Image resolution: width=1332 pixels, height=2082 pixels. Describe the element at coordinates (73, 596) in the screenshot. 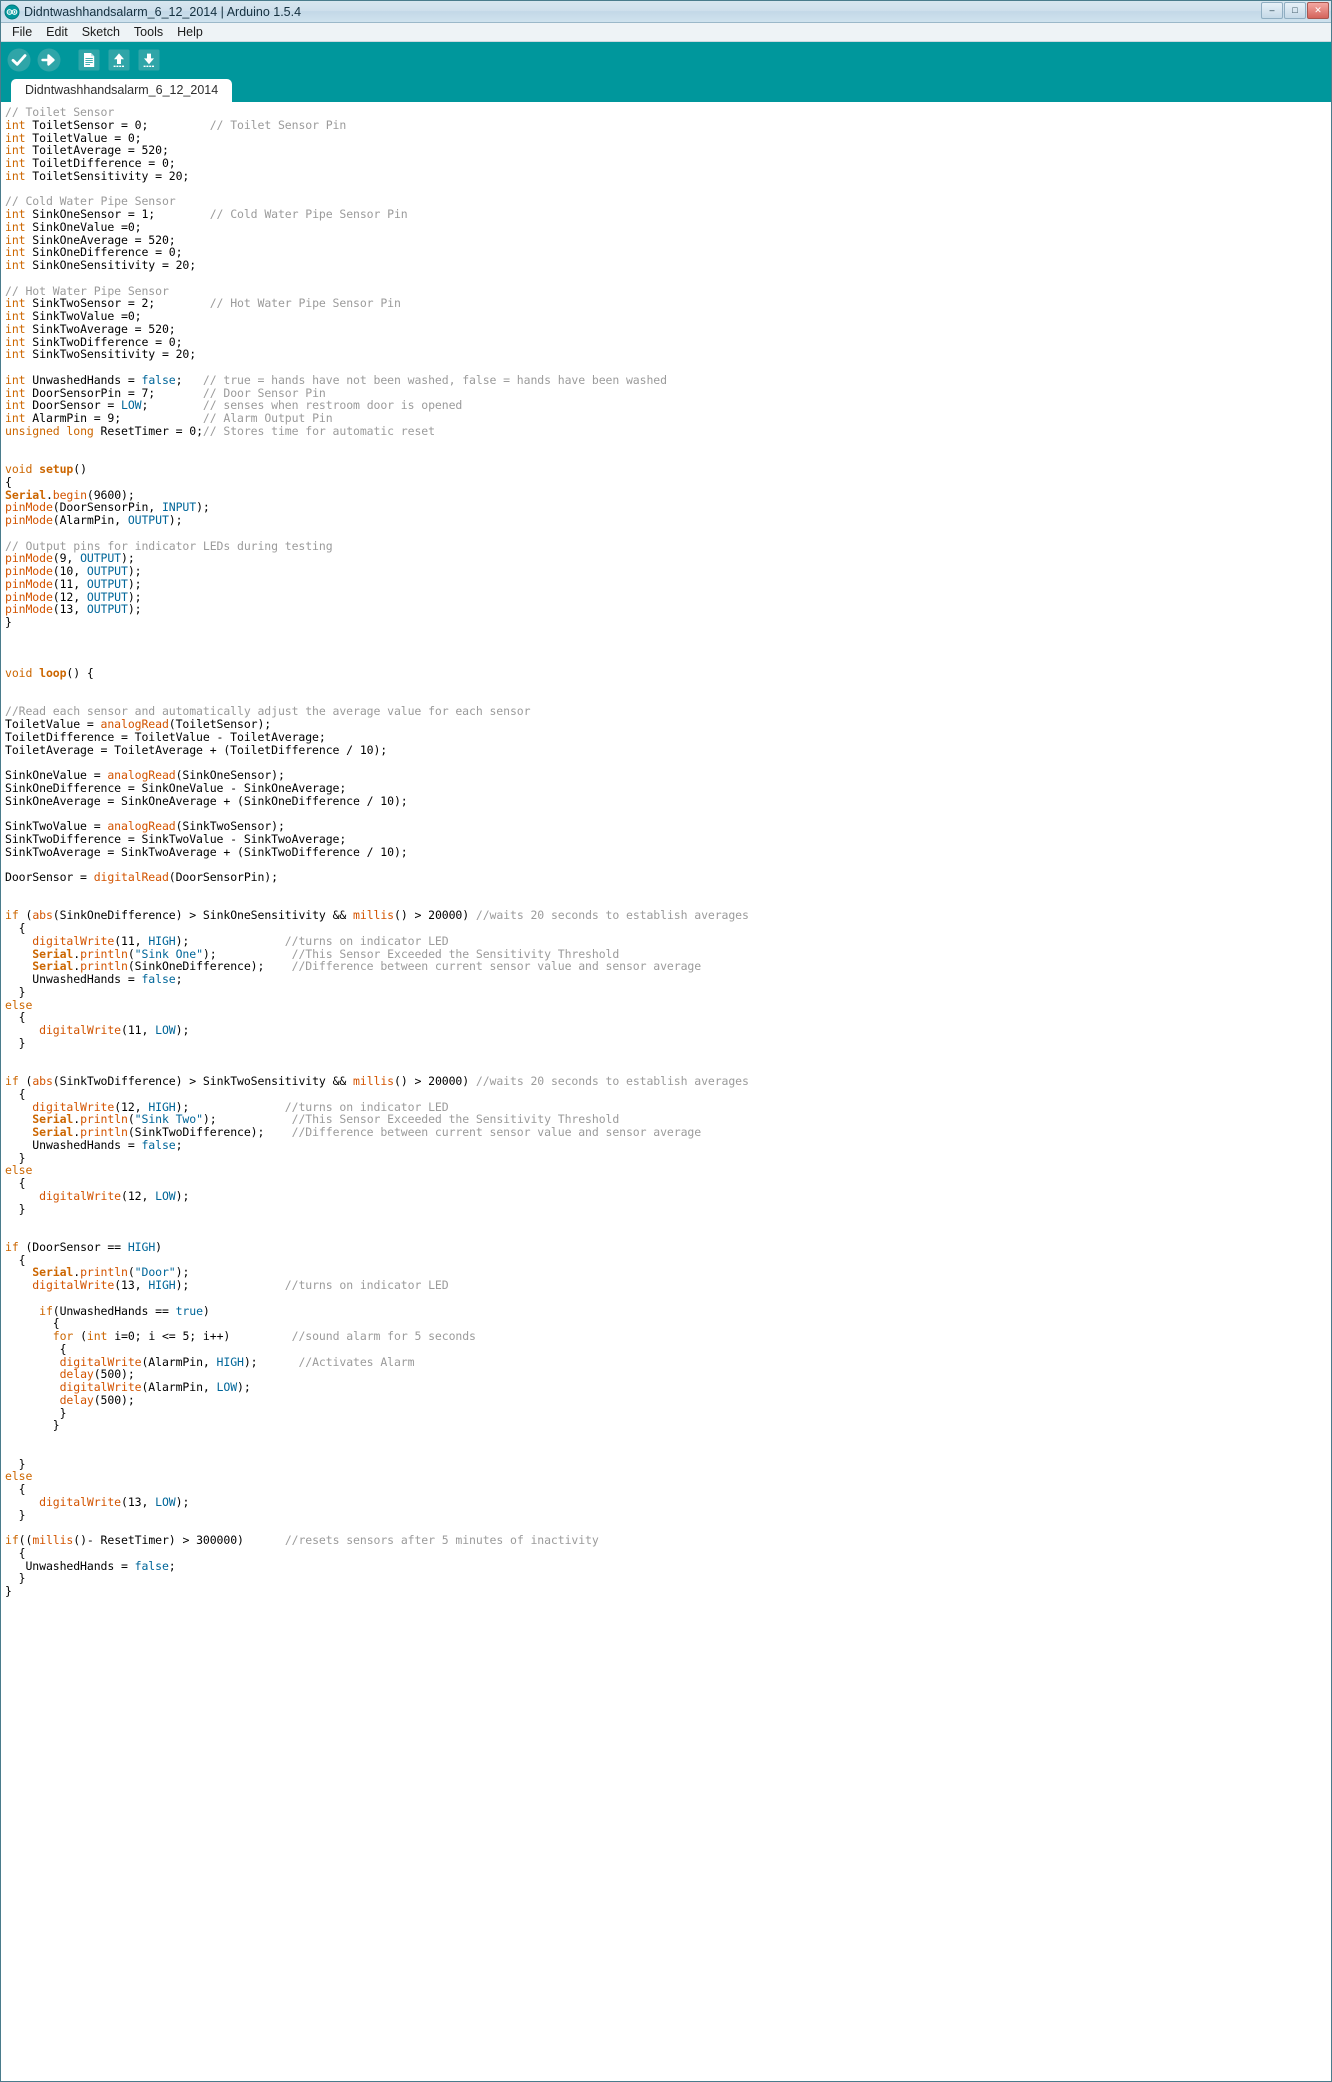

I see `code-line: pinMode(12, OUTPUT);` at that location.